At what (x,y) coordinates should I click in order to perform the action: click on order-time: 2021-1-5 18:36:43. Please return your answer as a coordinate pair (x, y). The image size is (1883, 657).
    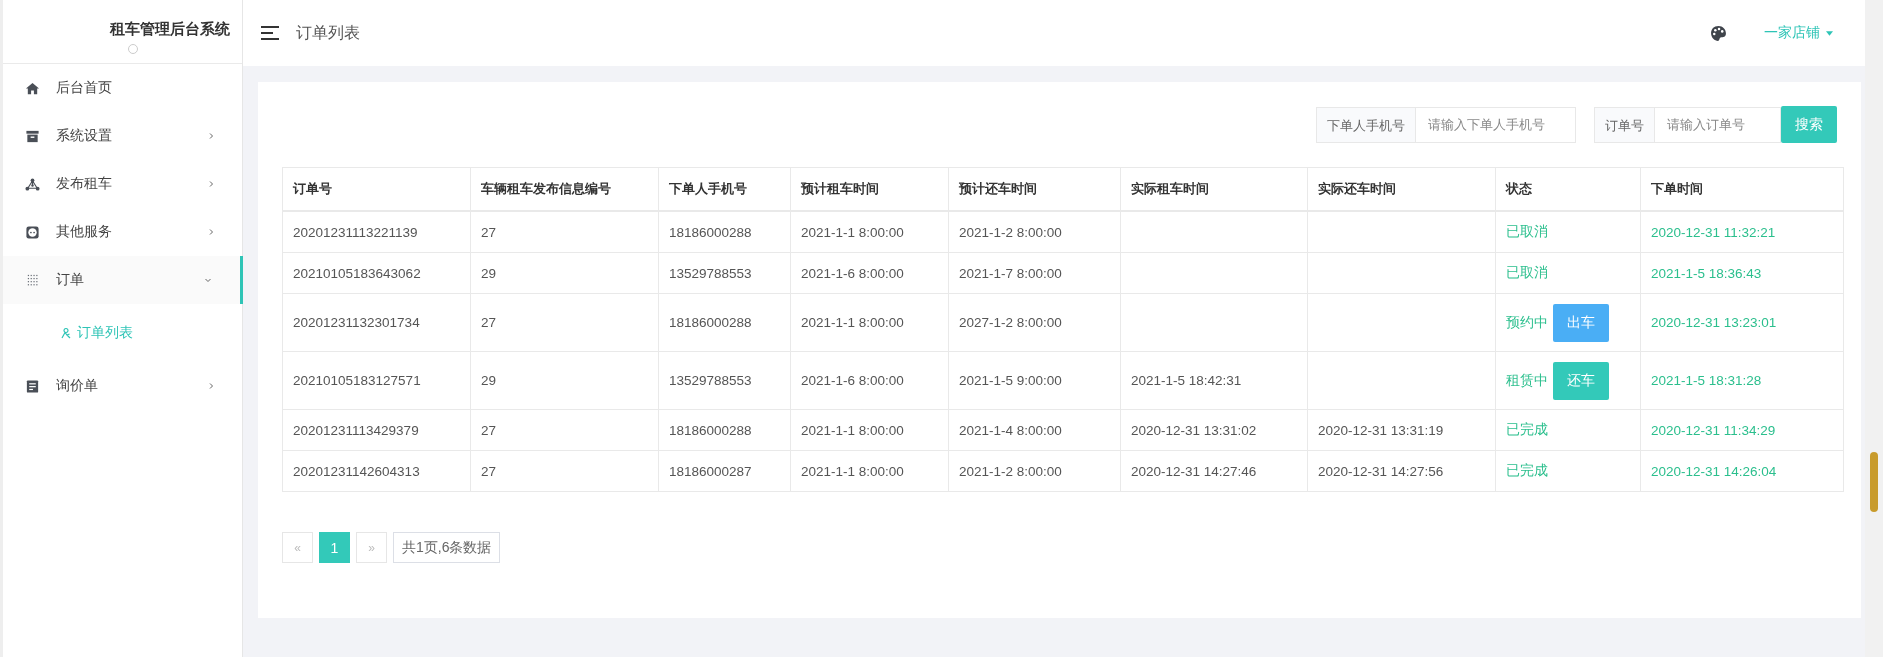
    Looking at the image, I should click on (1706, 273).